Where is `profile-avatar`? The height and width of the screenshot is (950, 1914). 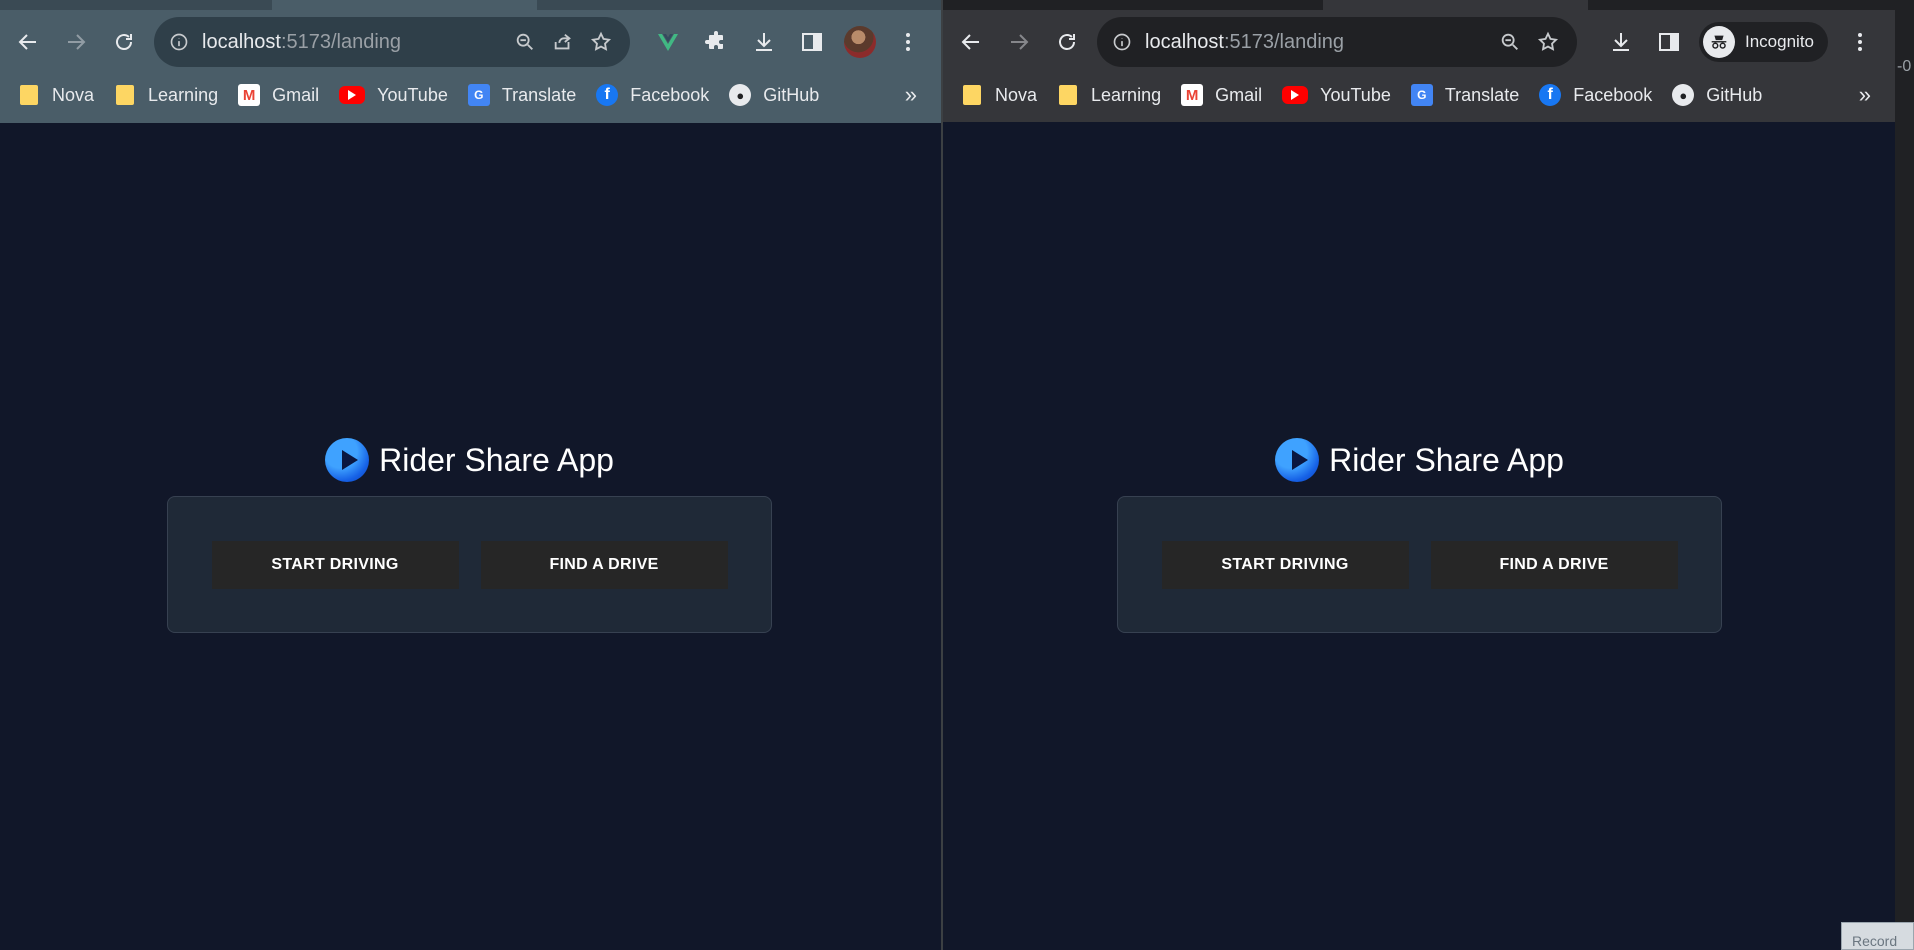 profile-avatar is located at coordinates (860, 42).